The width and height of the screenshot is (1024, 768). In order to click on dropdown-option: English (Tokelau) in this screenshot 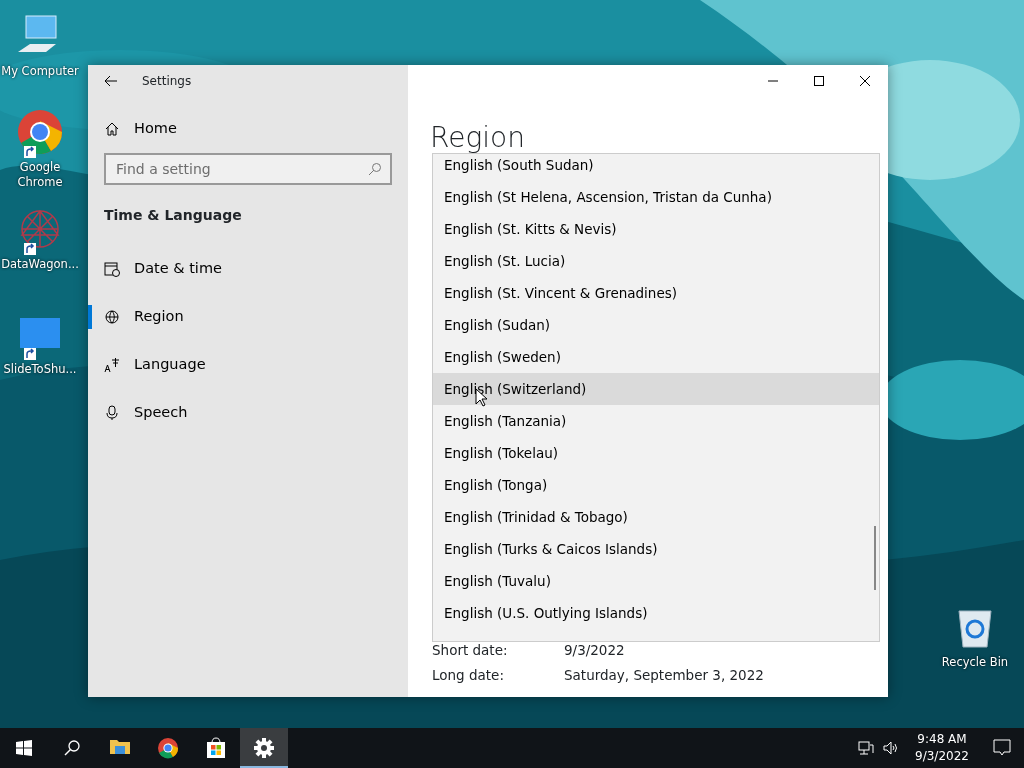, I will do `click(656, 453)`.